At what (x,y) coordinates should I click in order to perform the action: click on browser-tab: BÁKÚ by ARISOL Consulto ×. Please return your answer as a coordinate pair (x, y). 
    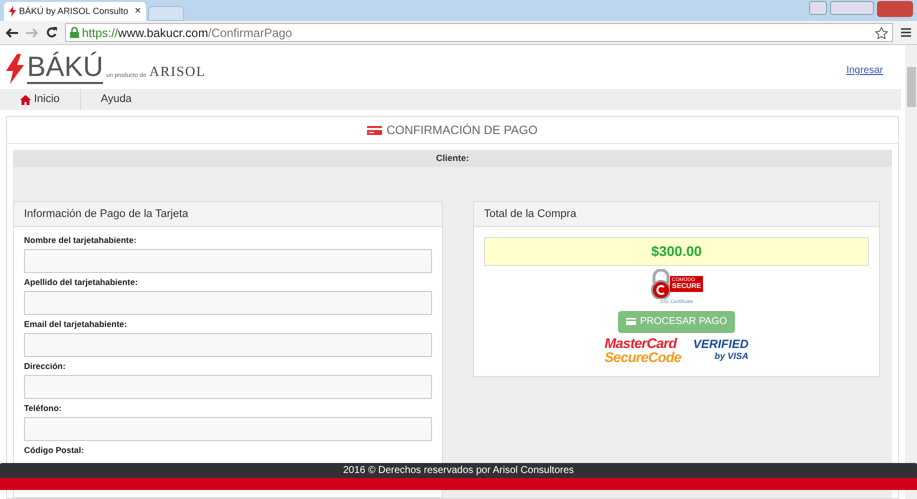
    Looking at the image, I should click on (75, 11).